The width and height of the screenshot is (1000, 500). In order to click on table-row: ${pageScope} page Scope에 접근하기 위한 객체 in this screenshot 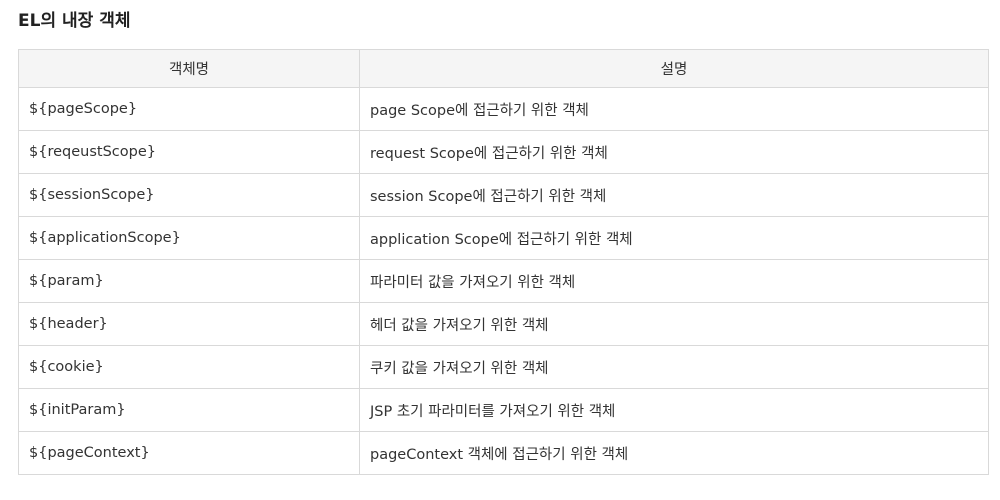, I will do `click(503, 109)`.